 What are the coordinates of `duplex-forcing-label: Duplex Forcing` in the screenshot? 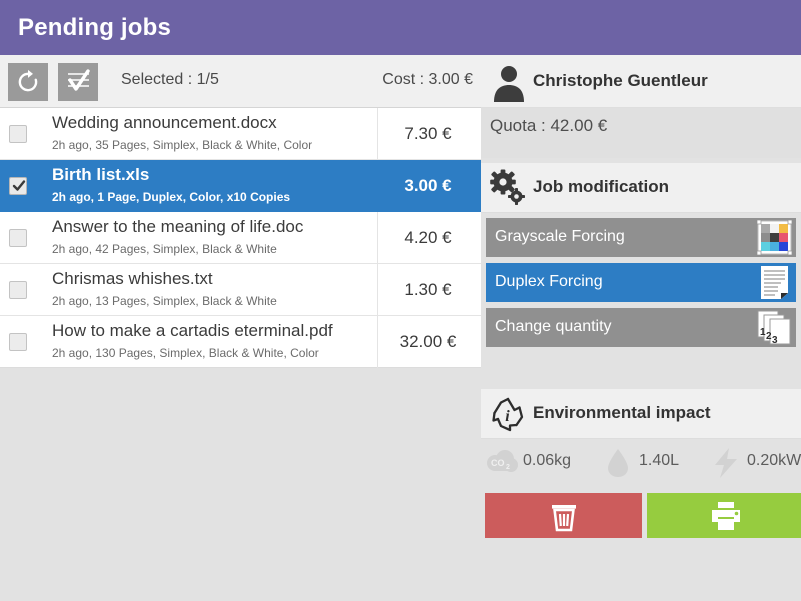 It's located at (549, 281).